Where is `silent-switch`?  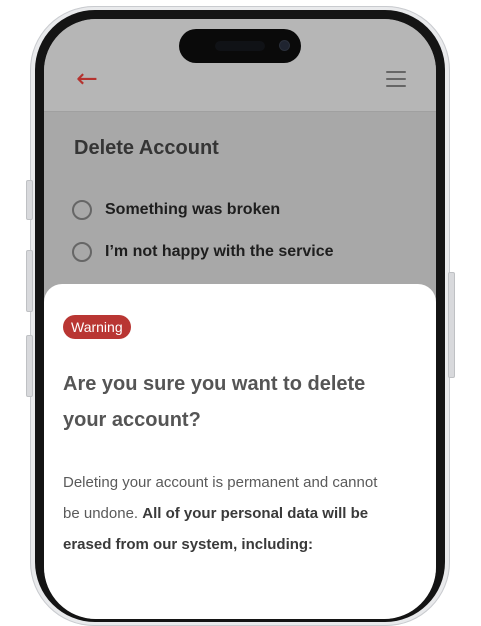
silent-switch is located at coordinates (29, 200).